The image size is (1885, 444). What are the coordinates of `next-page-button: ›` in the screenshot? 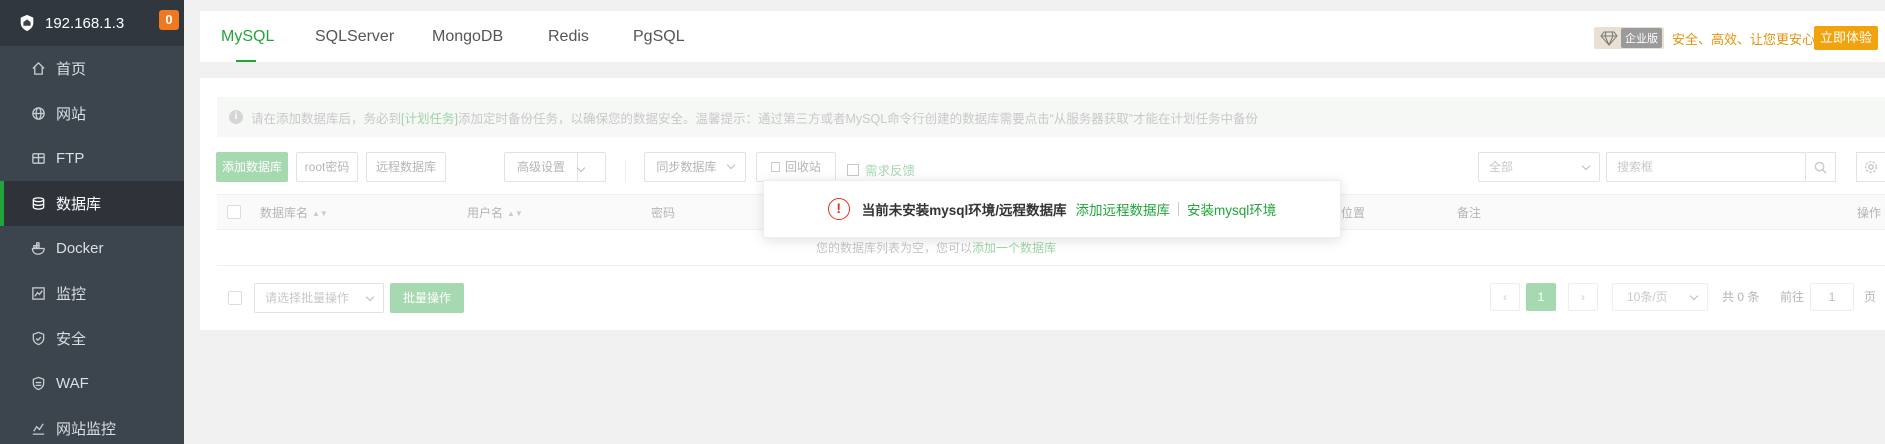 It's located at (1583, 297).